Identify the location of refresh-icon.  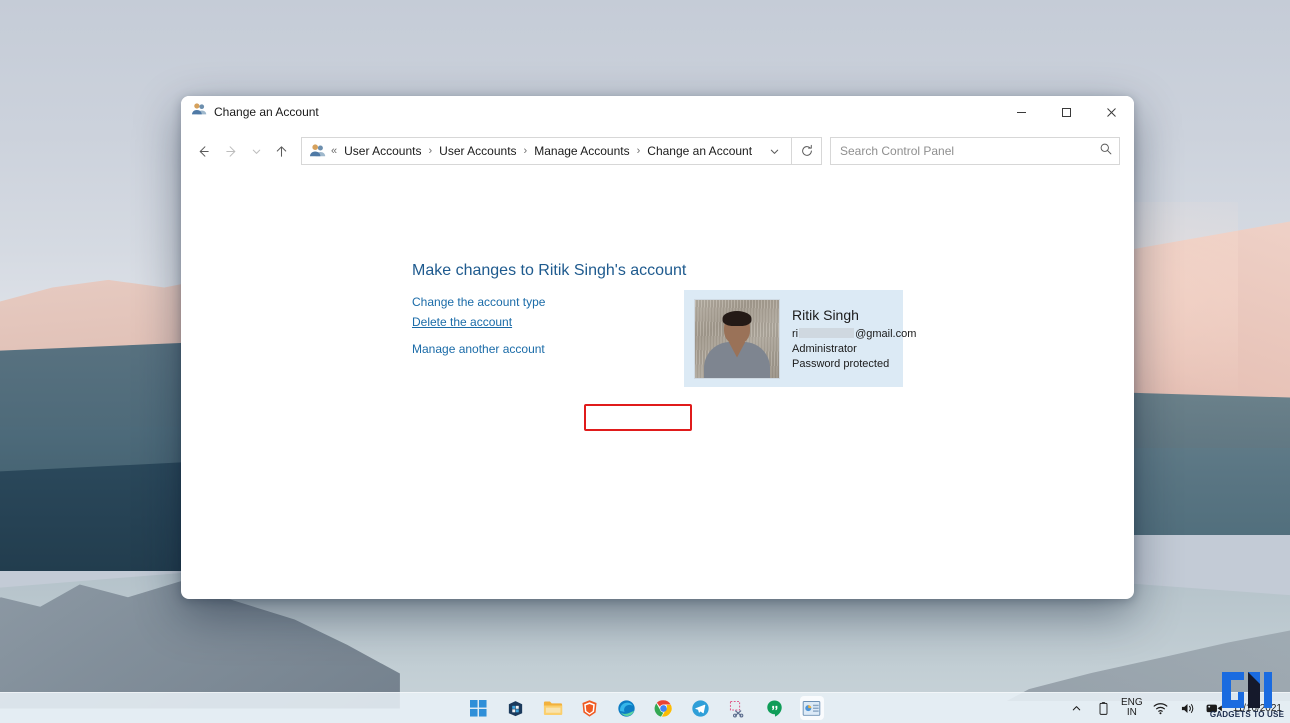
(807, 151).